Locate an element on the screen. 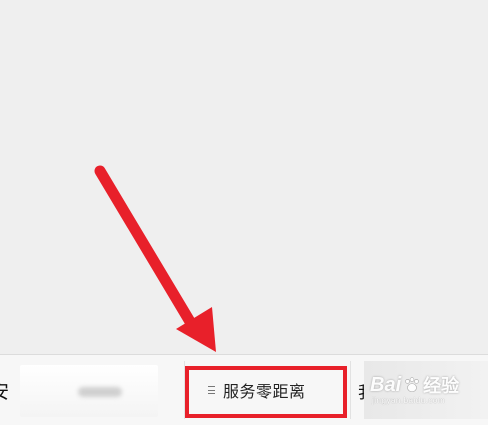 This screenshot has width=488, height=425. watermark-url: jingyan.baidu.com is located at coordinates (408, 400).